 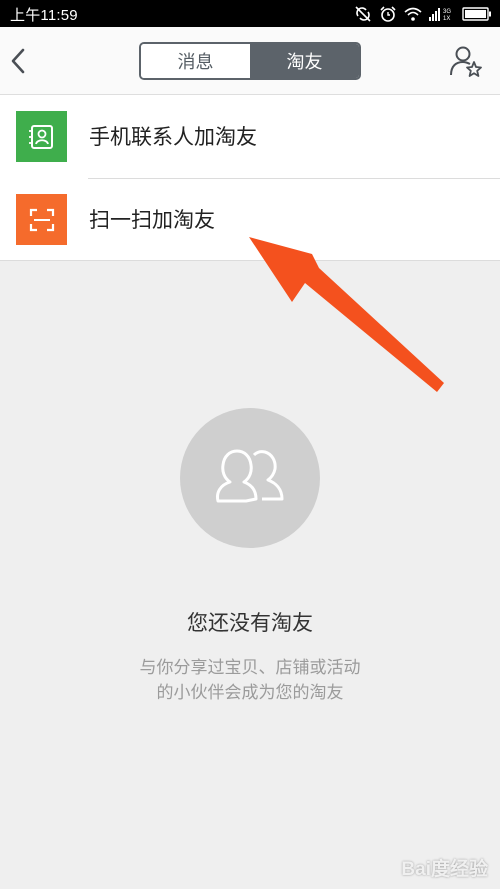 What do you see at coordinates (440, 14) in the screenshot?
I see `signal-icon: 3G 1X` at bounding box center [440, 14].